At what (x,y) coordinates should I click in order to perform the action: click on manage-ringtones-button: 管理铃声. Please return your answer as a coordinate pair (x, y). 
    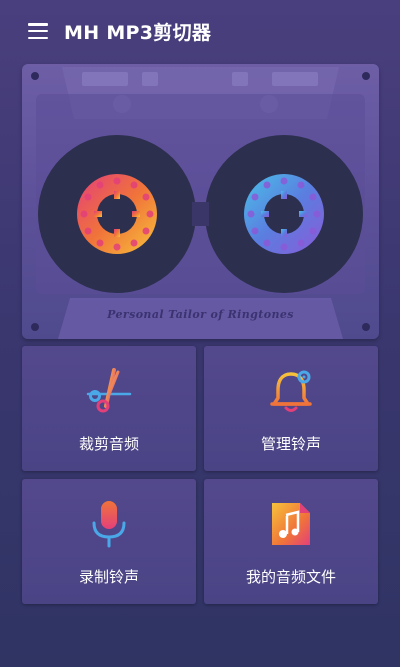
    Looking at the image, I should click on (291, 408).